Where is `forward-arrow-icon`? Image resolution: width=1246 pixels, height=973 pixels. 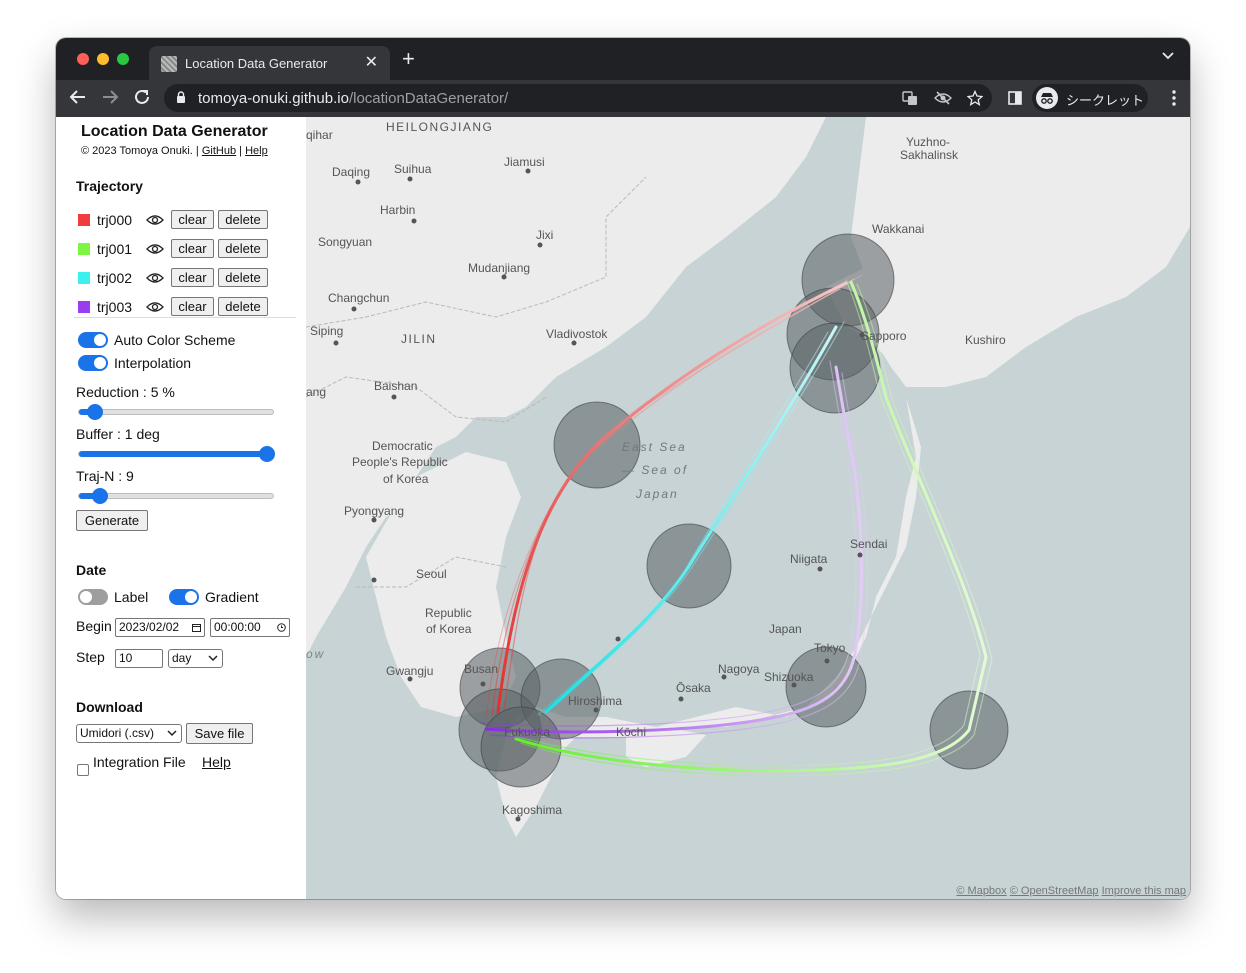
forward-arrow-icon is located at coordinates (110, 97).